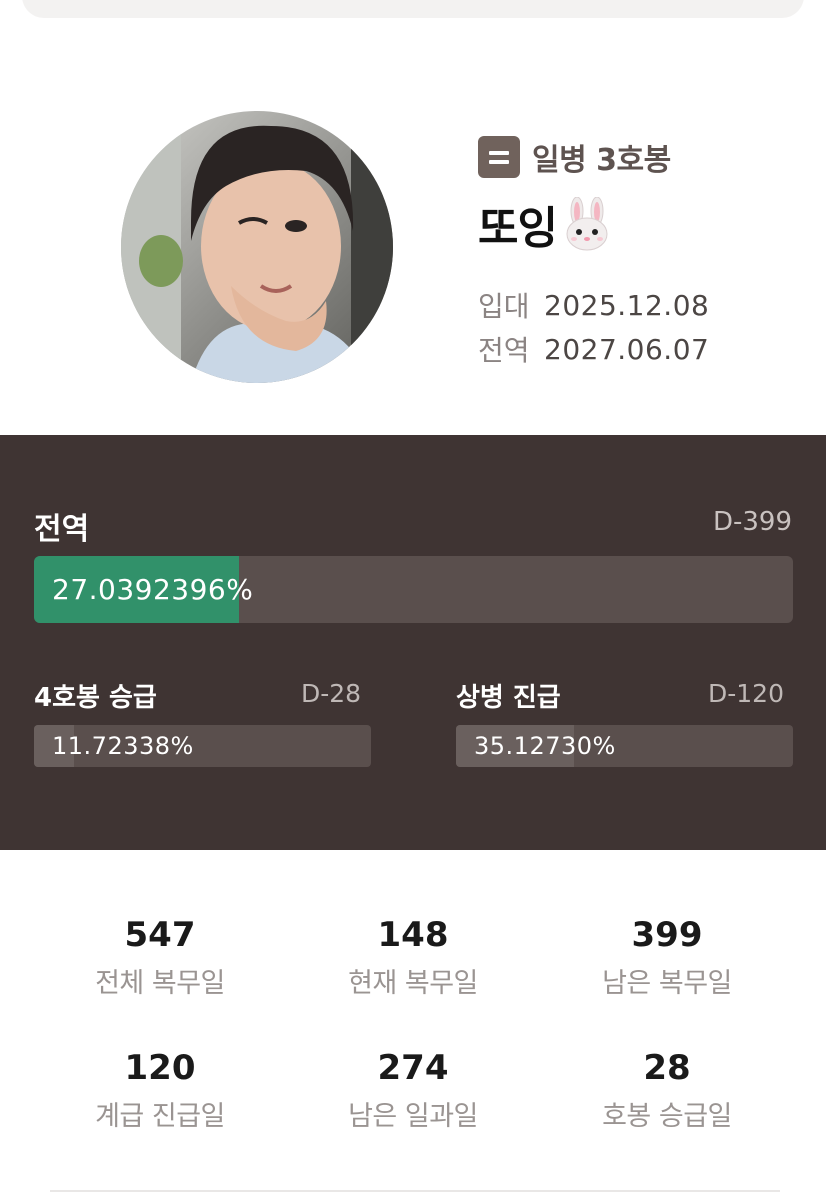 The image size is (826, 1200). I want to click on stat-label: 호봉 승급일, so click(667, 1116).